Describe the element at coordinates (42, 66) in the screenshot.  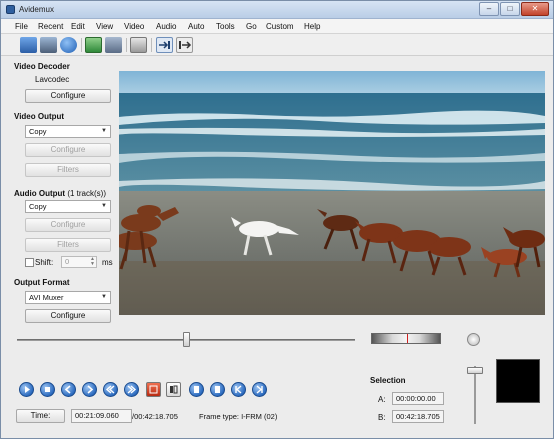
I see `video-decoder-title: Video Decoder` at that location.